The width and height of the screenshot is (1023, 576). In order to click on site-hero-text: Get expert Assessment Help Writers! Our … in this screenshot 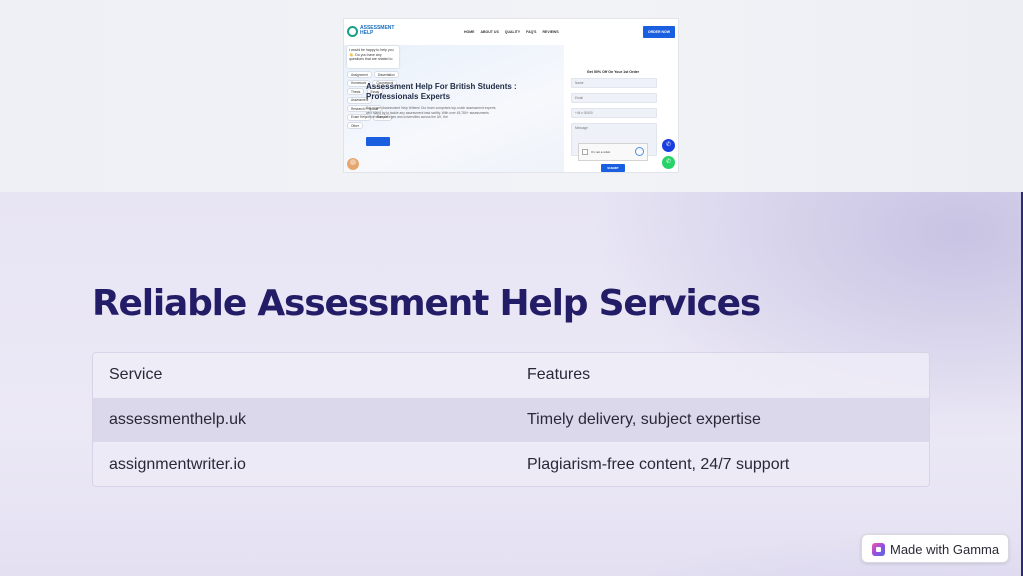, I will do `click(431, 113)`.